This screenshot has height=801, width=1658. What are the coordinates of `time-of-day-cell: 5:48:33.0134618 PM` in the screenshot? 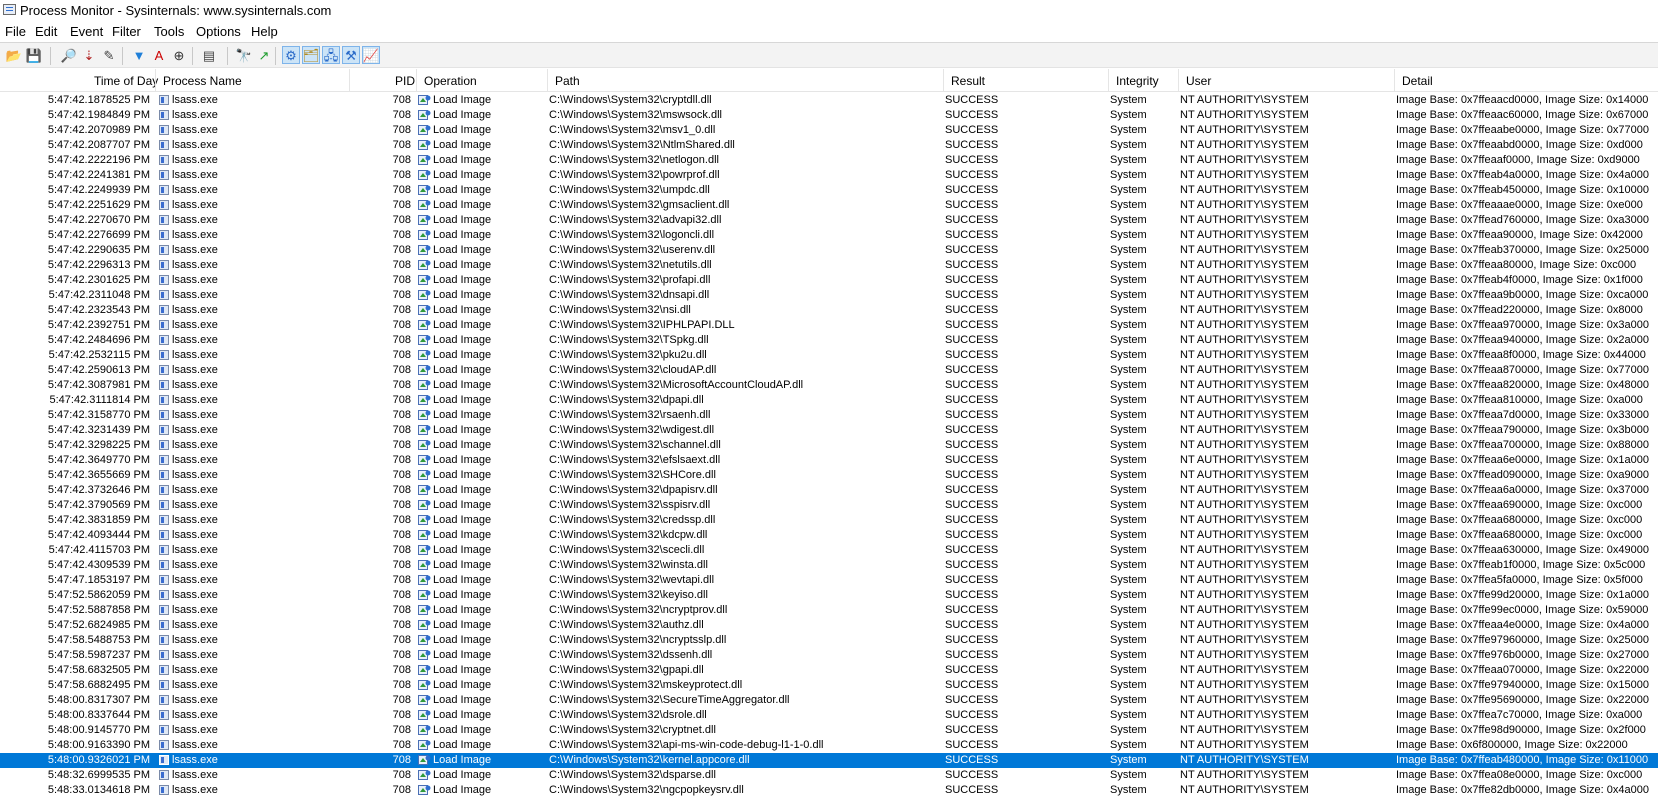 It's located at (98, 790).